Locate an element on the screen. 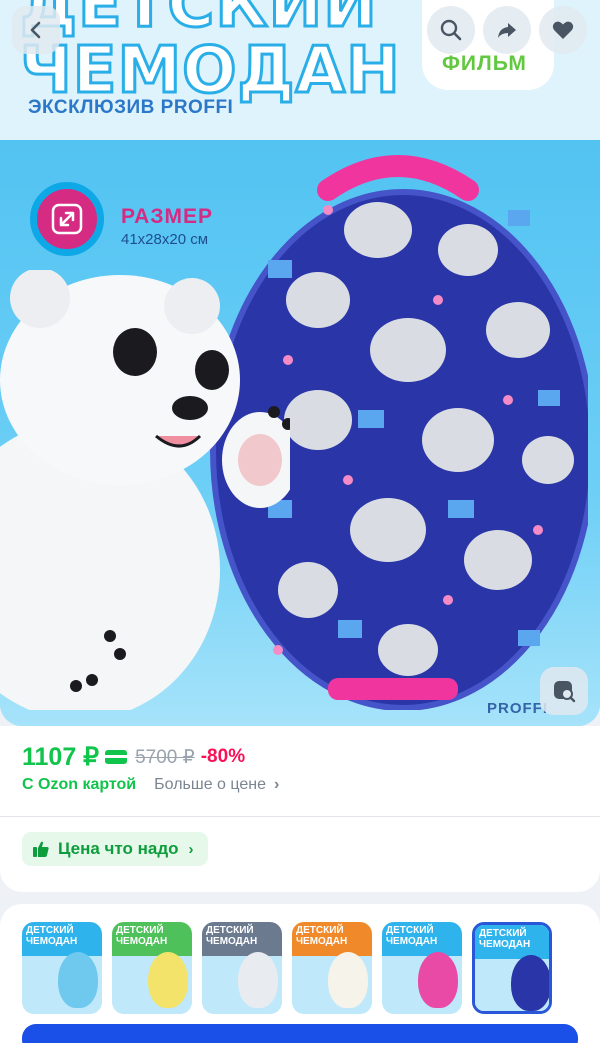  heart-icon is located at coordinates (563, 30).